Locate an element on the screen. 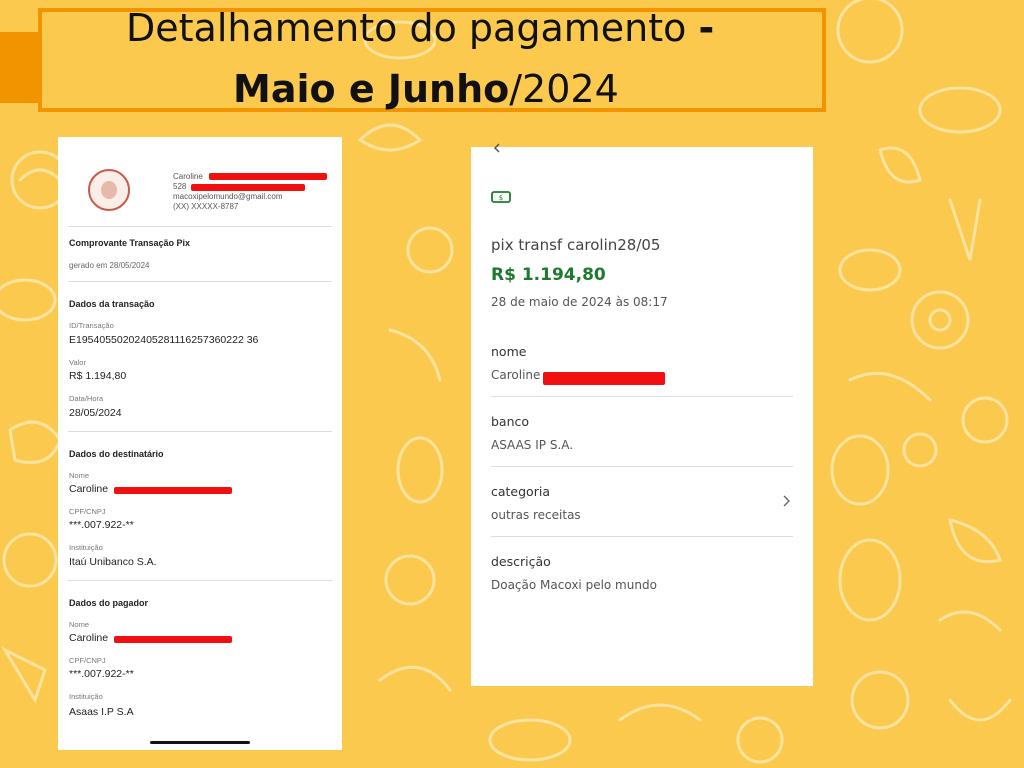 Image resolution: width=1024 pixels, height=768 pixels. chevron-right-icon is located at coordinates (786, 501).